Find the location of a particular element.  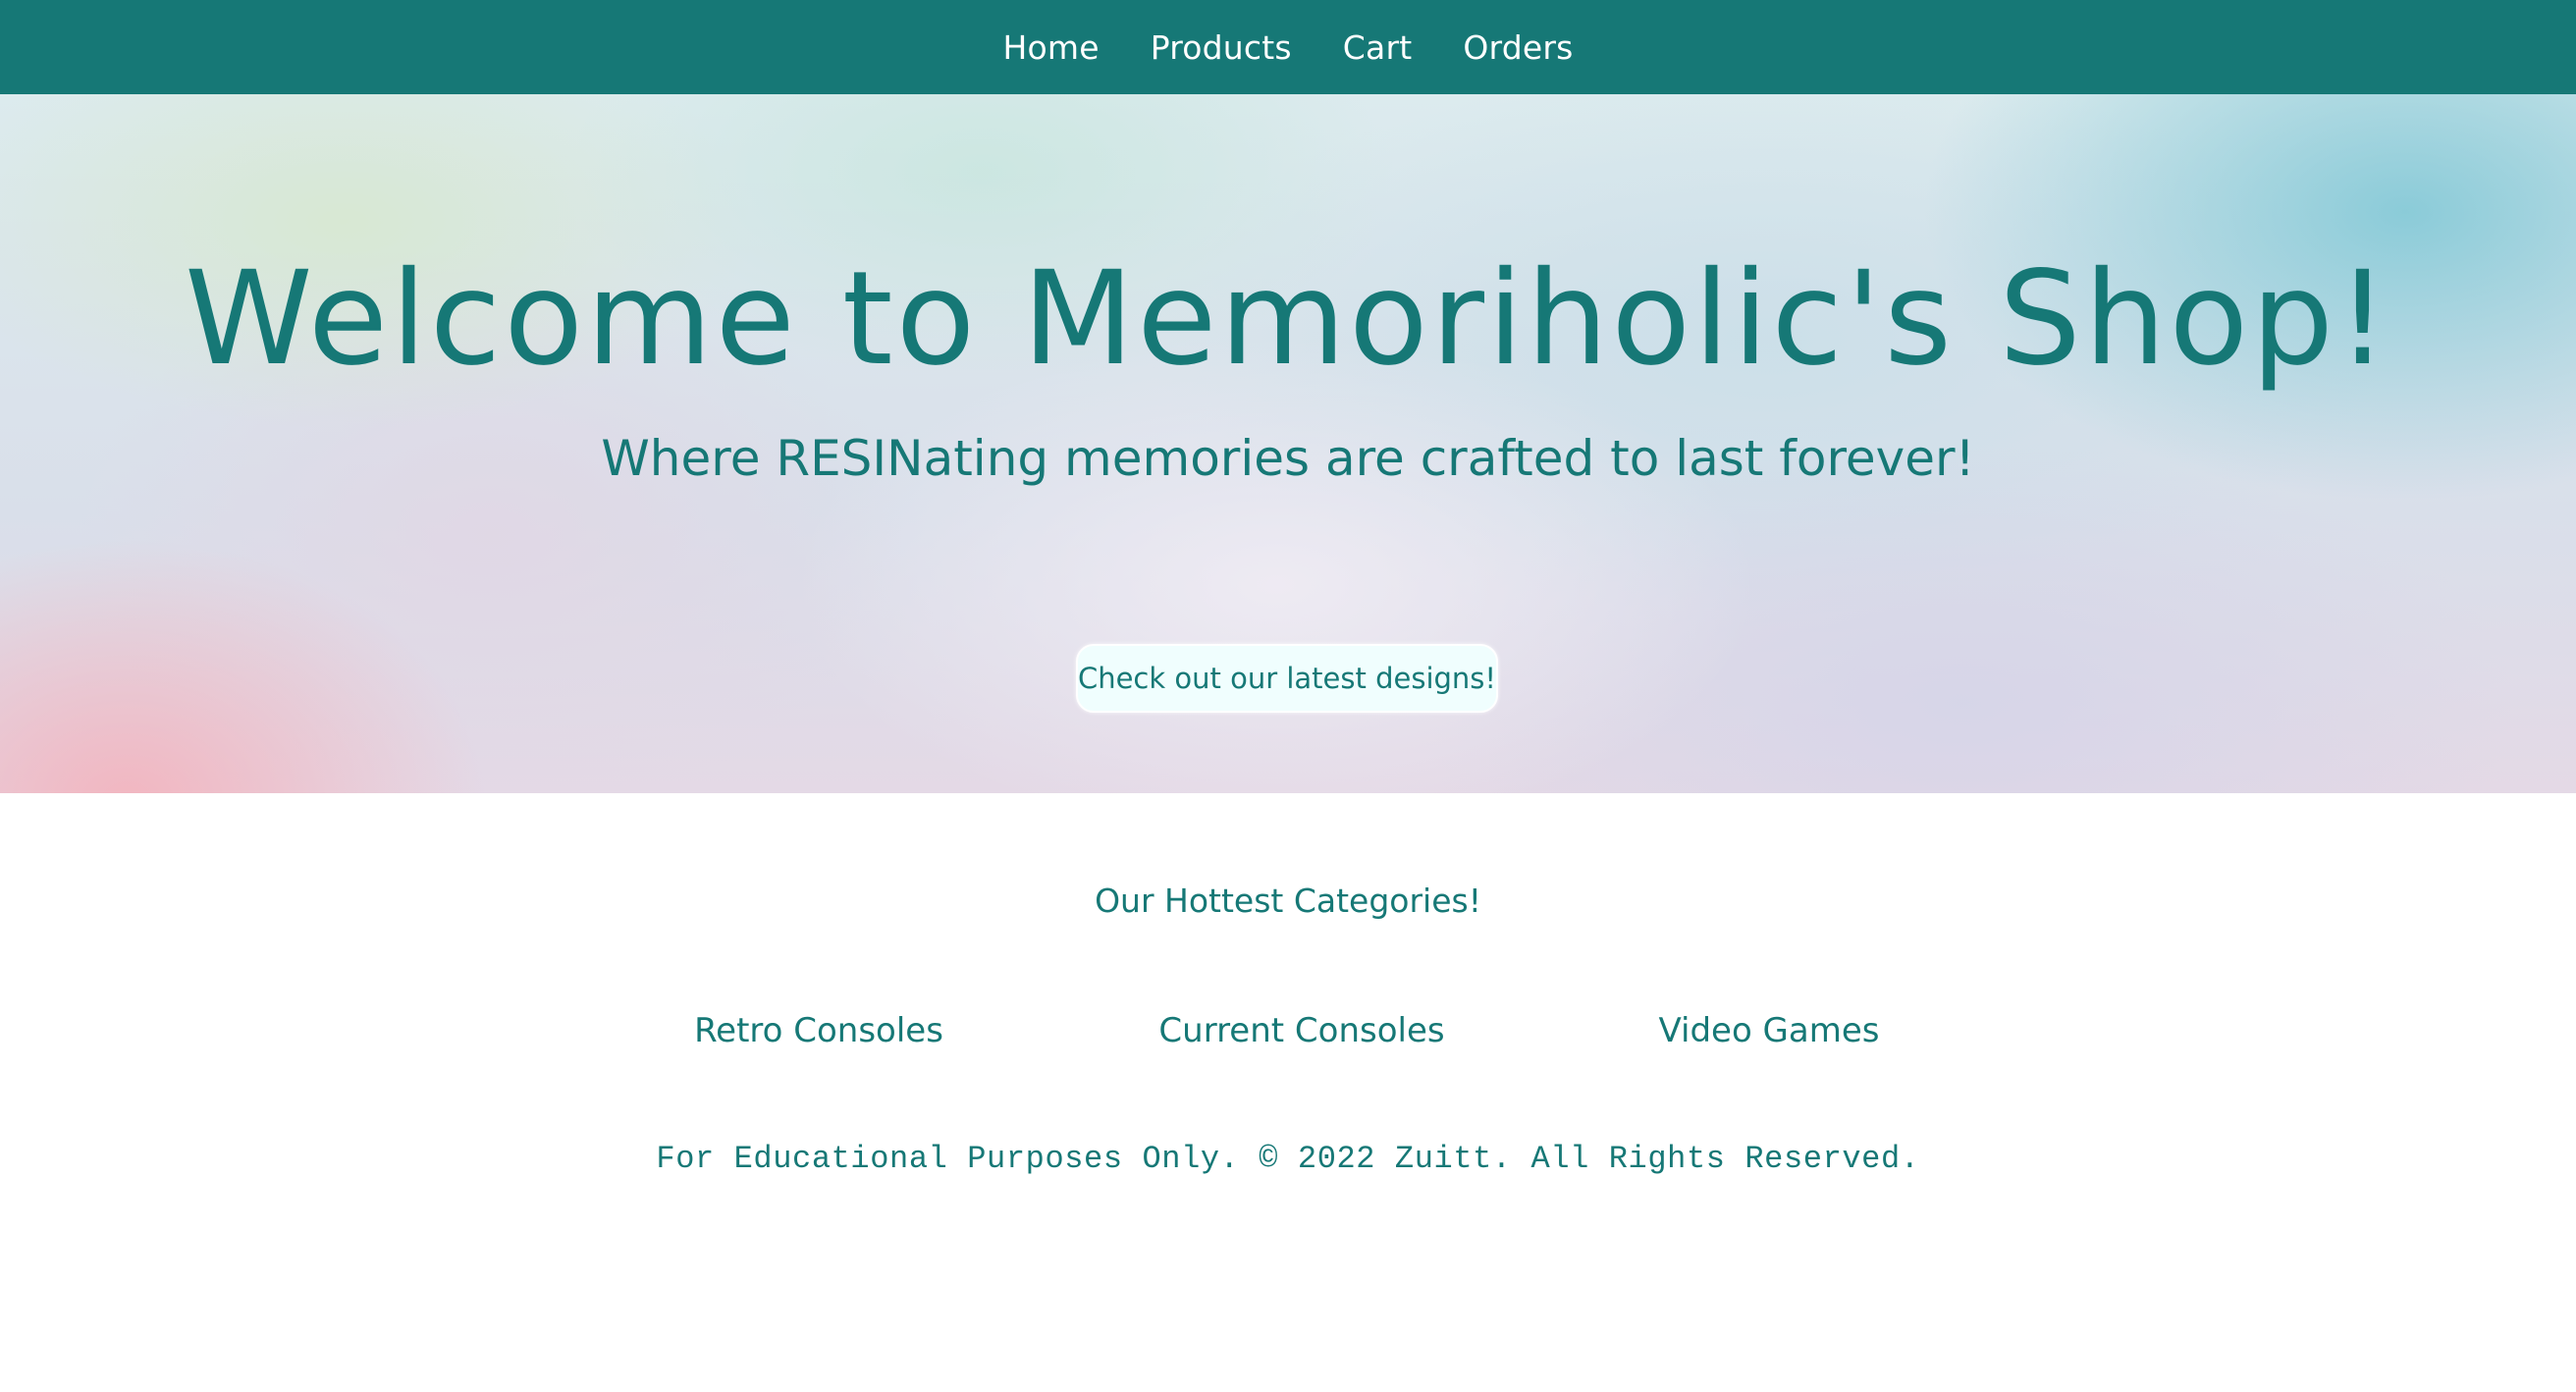

category-current-consoles: Current Consoles is located at coordinates (1301, 1030).